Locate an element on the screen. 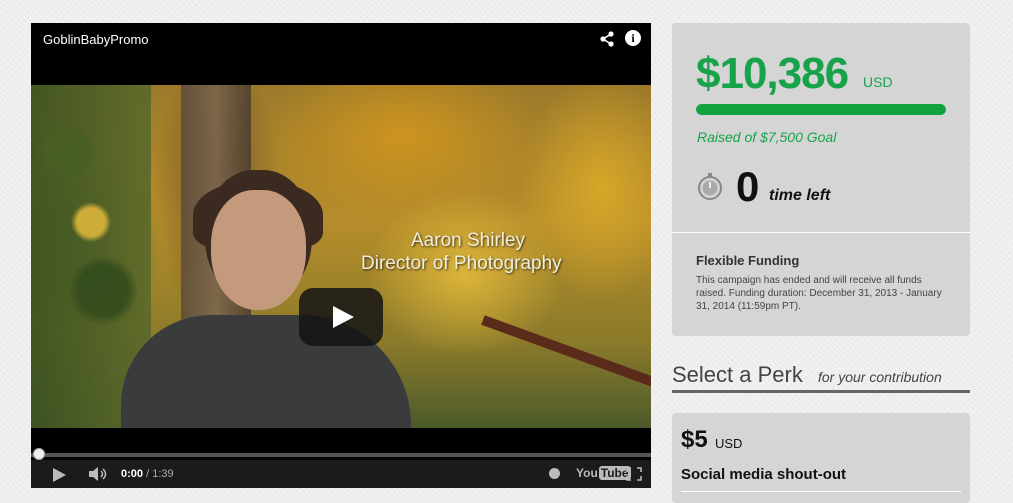  progress-knob is located at coordinates (39, 454).